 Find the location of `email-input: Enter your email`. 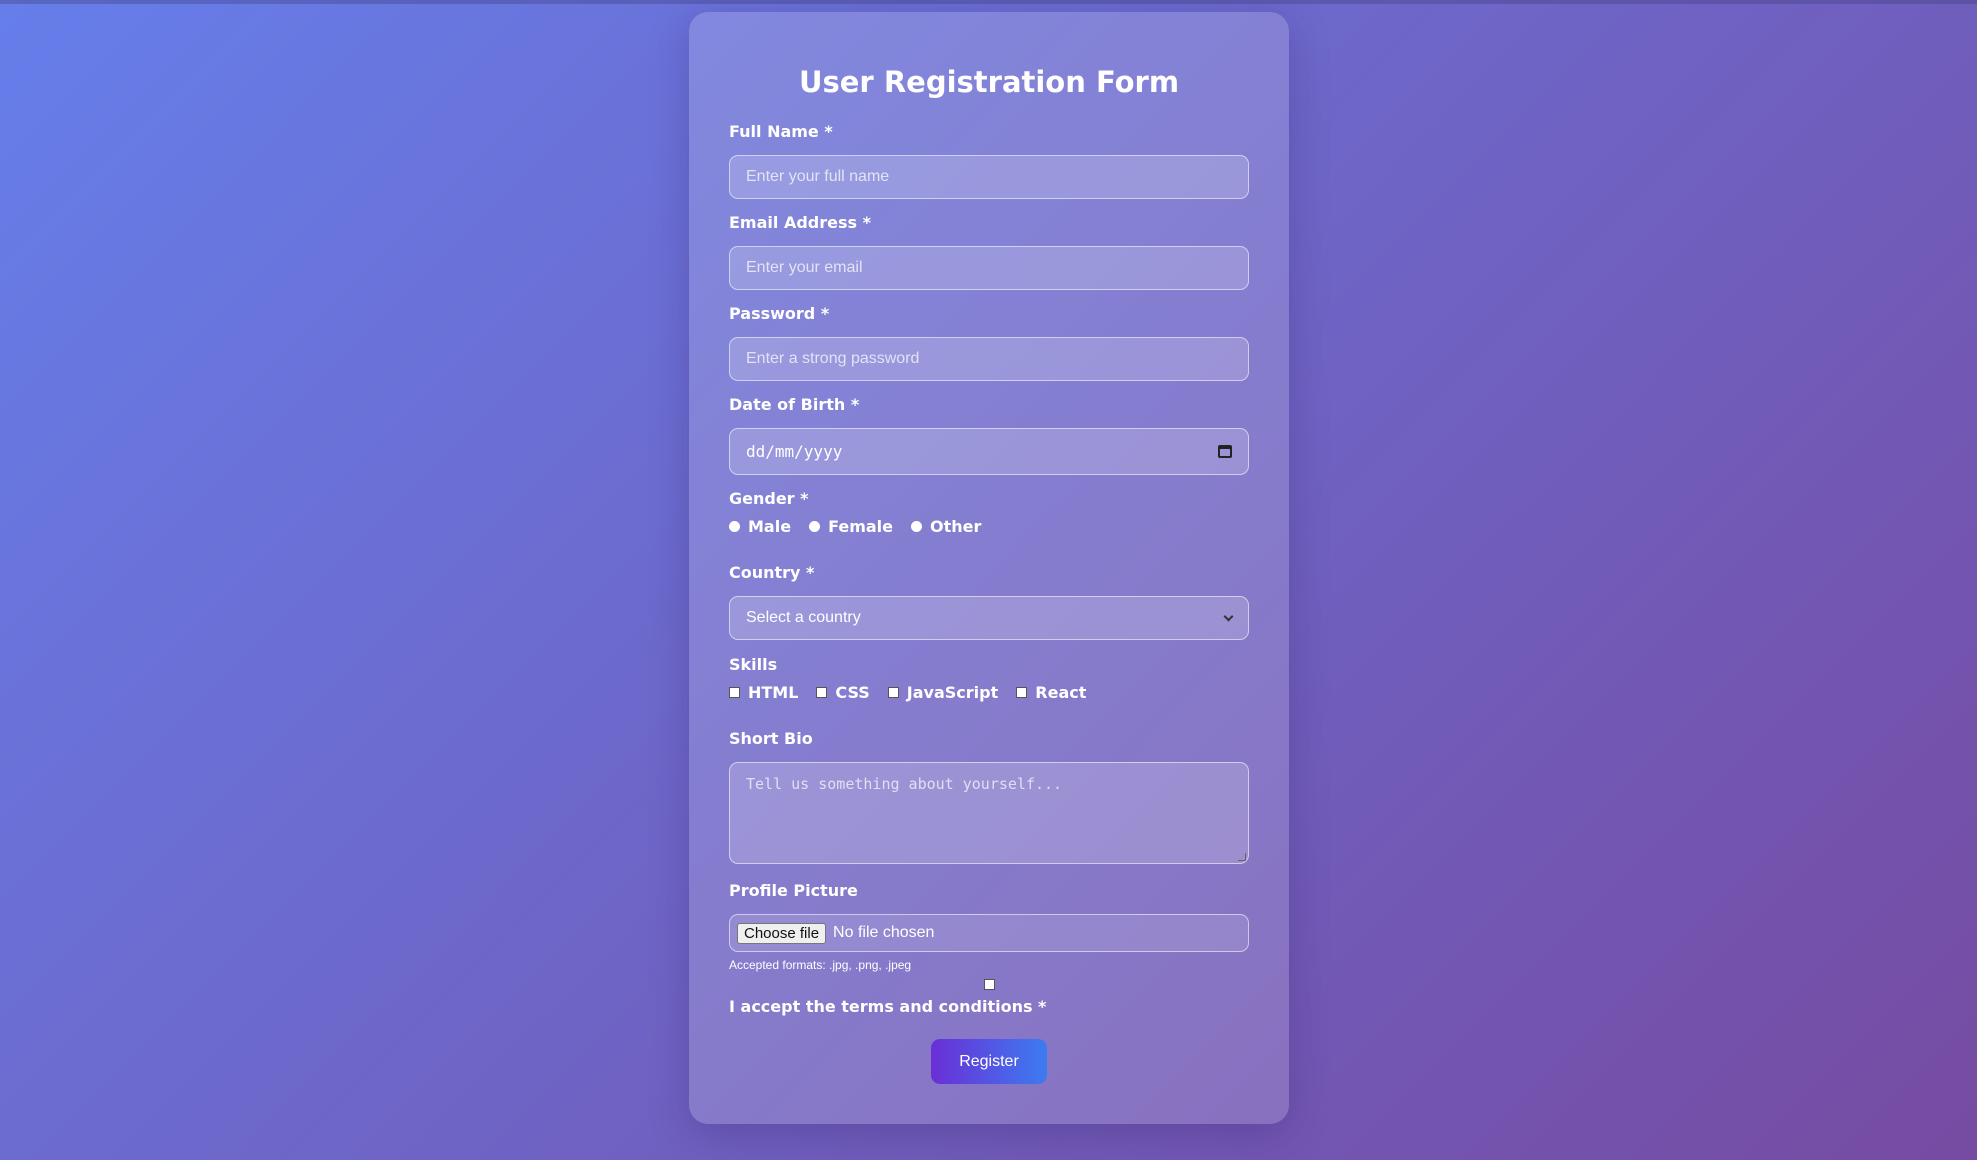

email-input: Enter your email is located at coordinates (989, 268).